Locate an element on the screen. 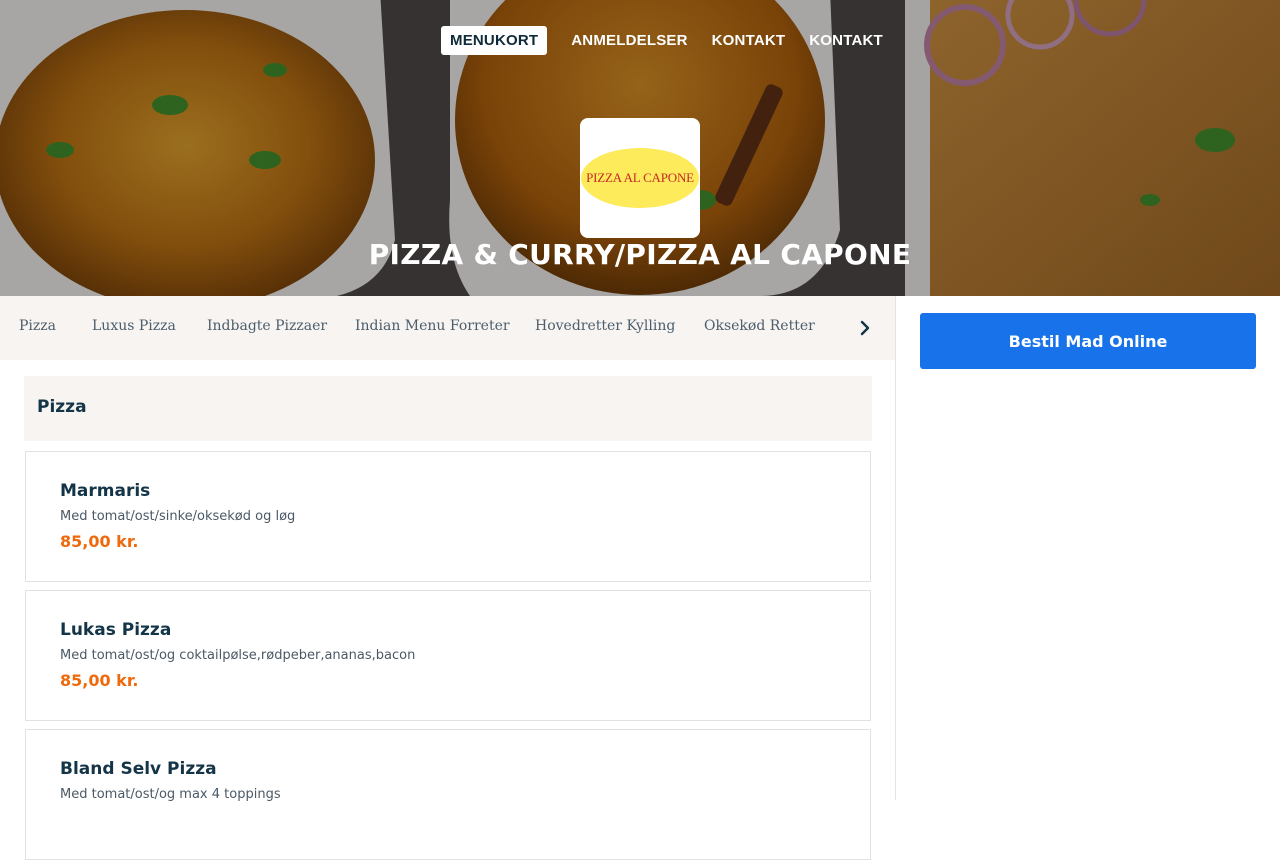  logo-oval: PIZZA AL CAPONE is located at coordinates (640, 178).